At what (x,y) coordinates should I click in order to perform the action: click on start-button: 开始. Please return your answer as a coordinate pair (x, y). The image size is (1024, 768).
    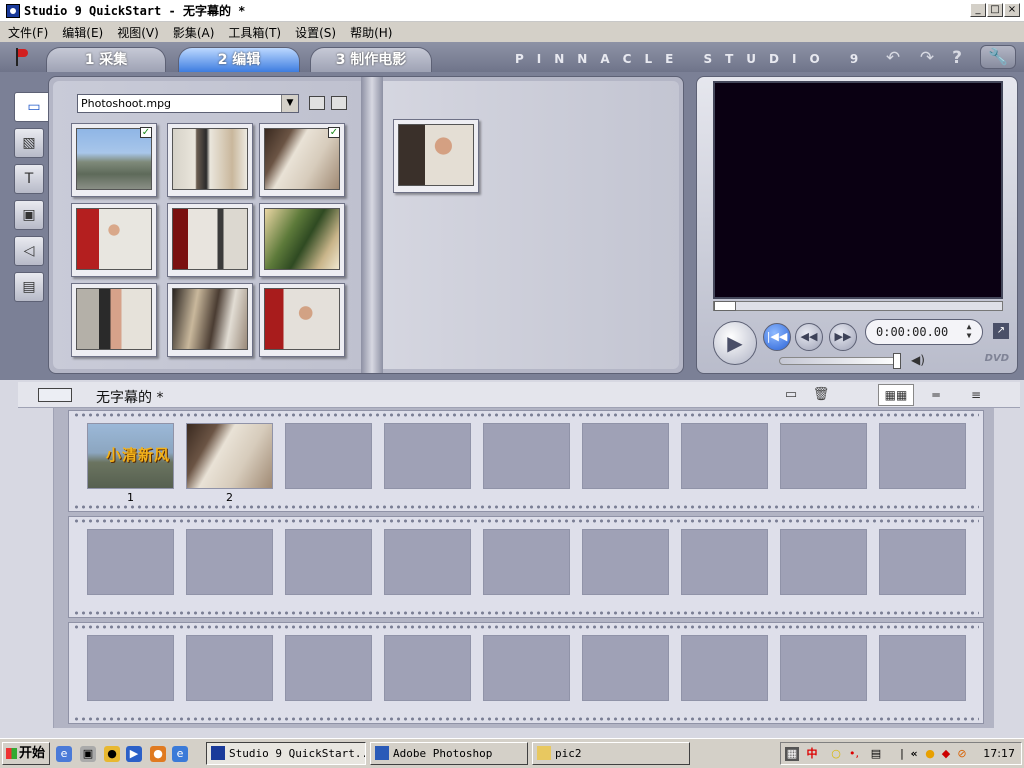
    Looking at the image, I should click on (26, 753).